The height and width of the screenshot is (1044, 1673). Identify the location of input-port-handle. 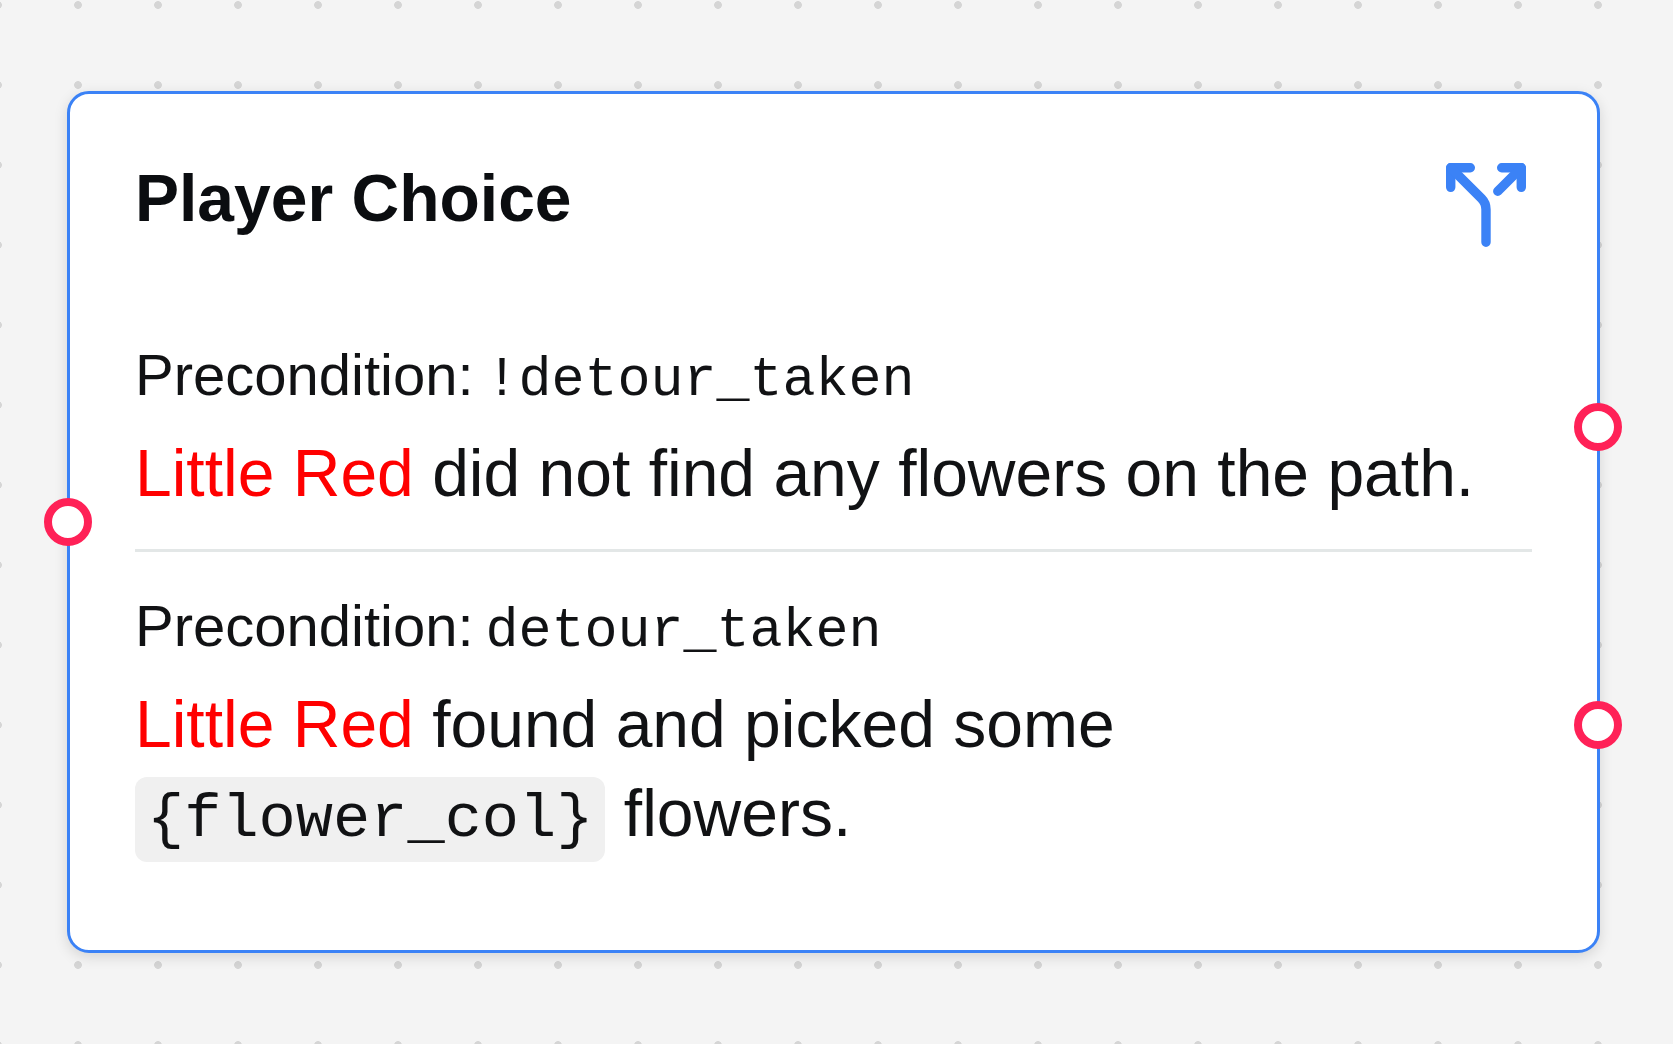
(68, 522).